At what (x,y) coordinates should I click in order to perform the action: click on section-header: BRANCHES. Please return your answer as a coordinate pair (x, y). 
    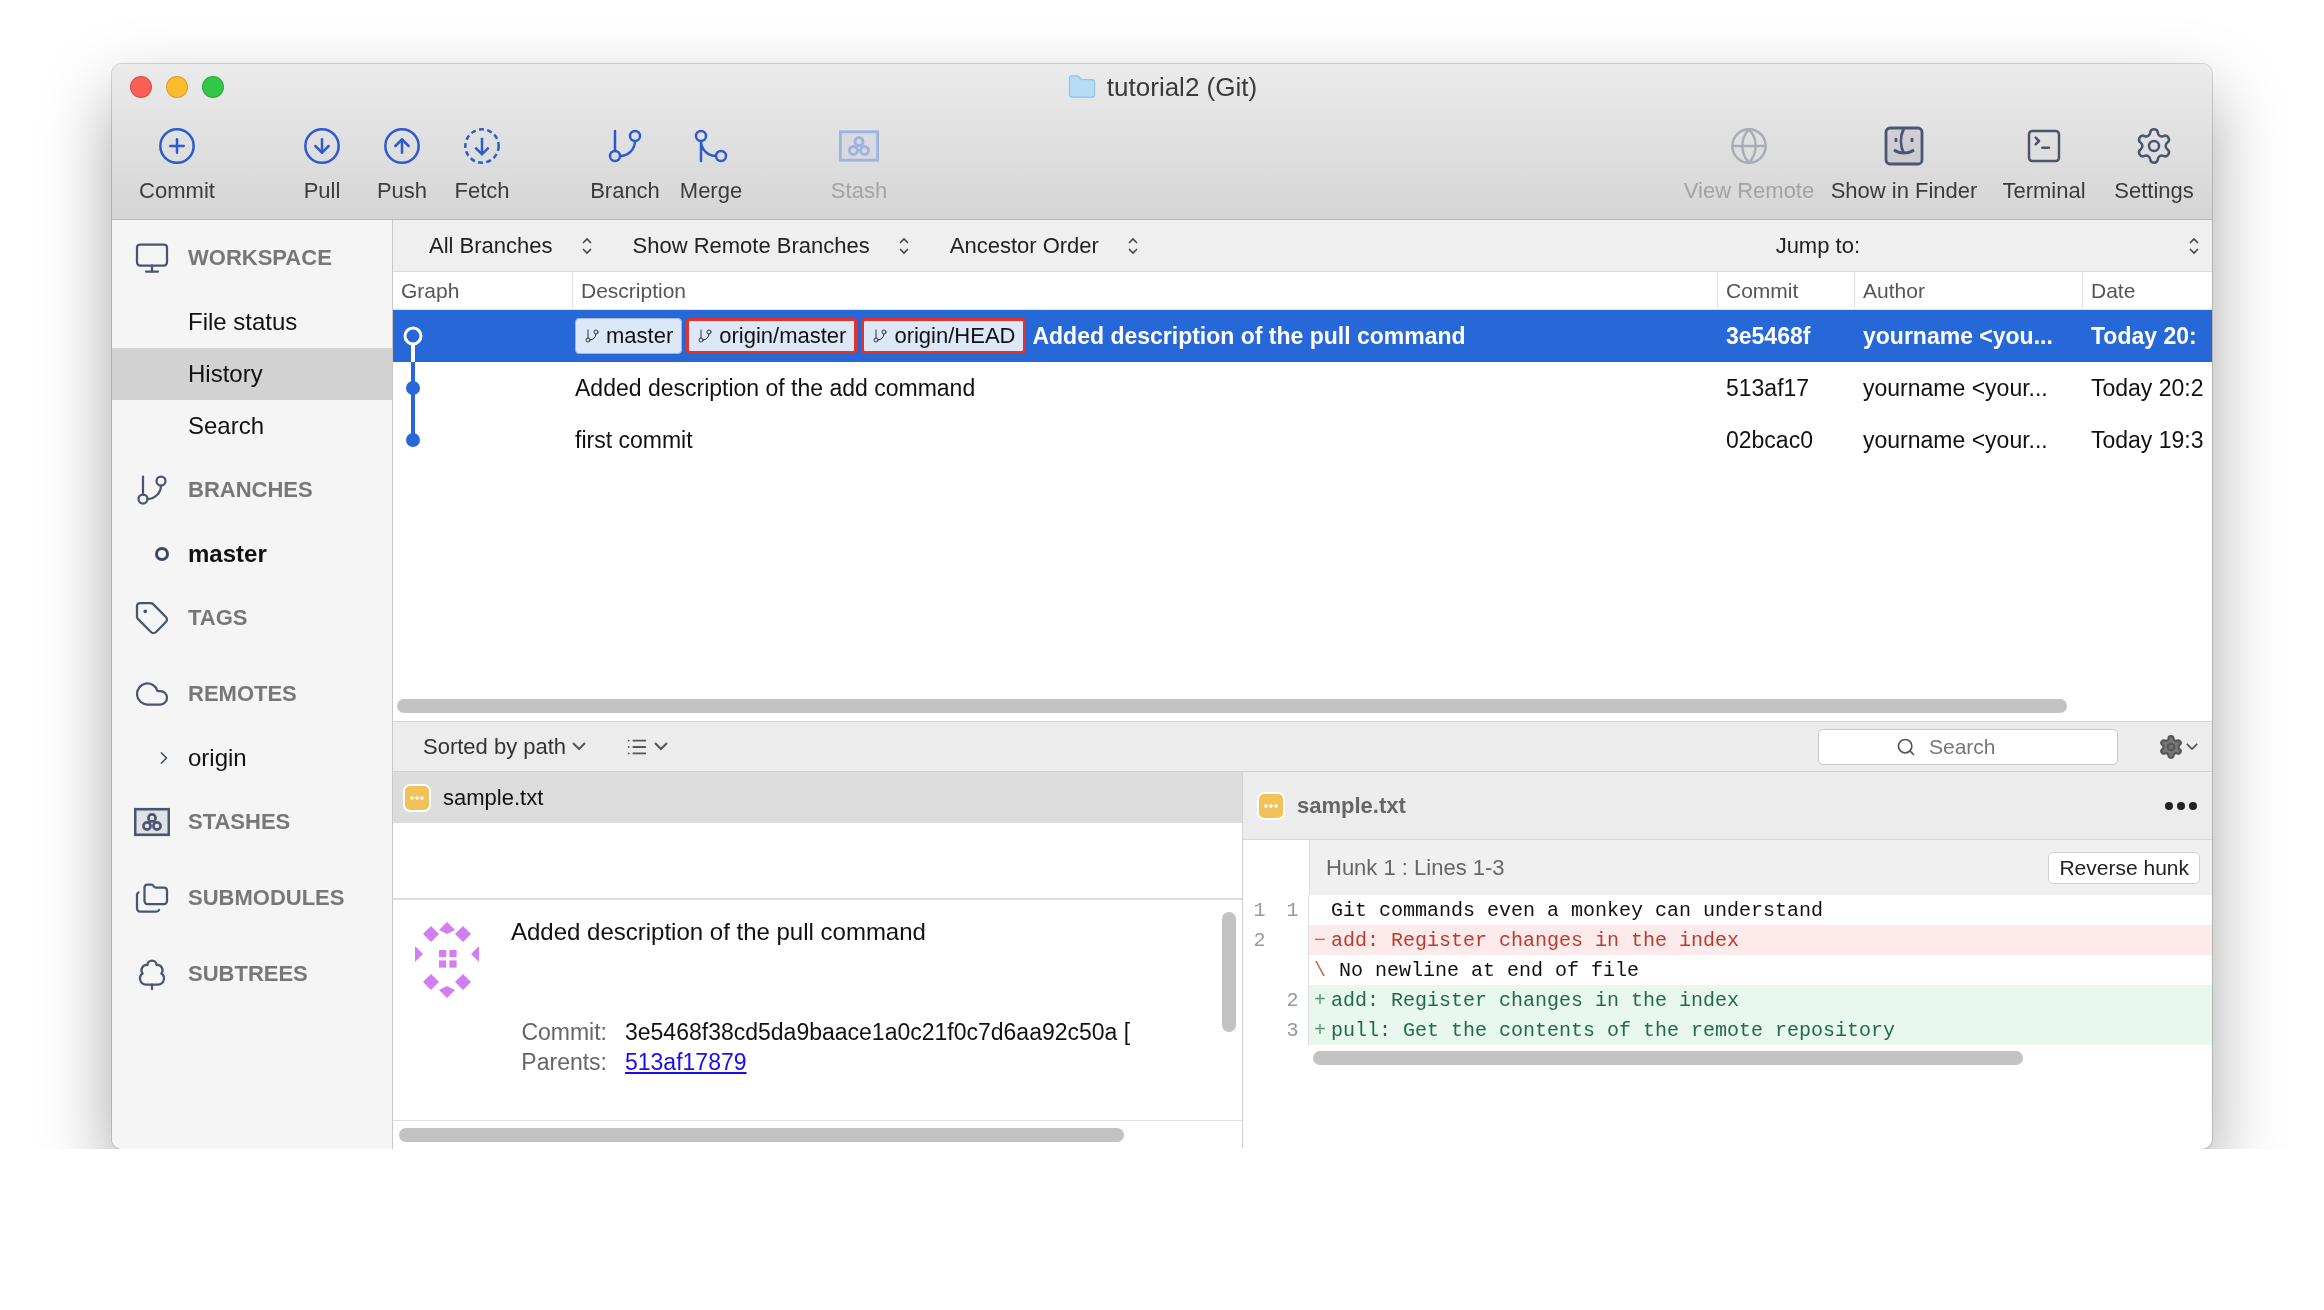
    Looking at the image, I should click on (250, 490).